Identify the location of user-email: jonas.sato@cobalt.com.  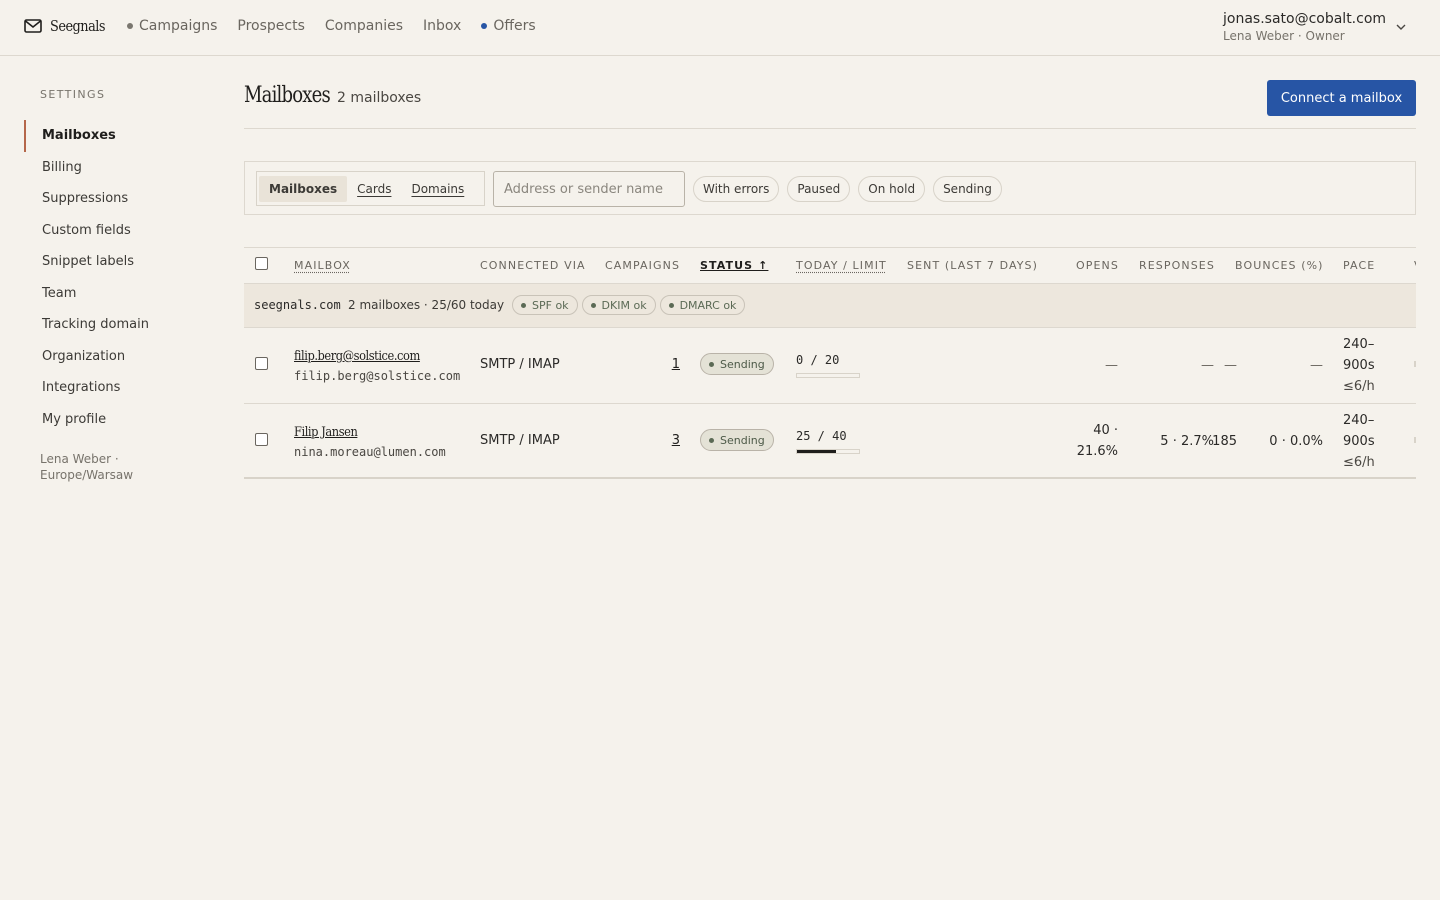
(1305, 19).